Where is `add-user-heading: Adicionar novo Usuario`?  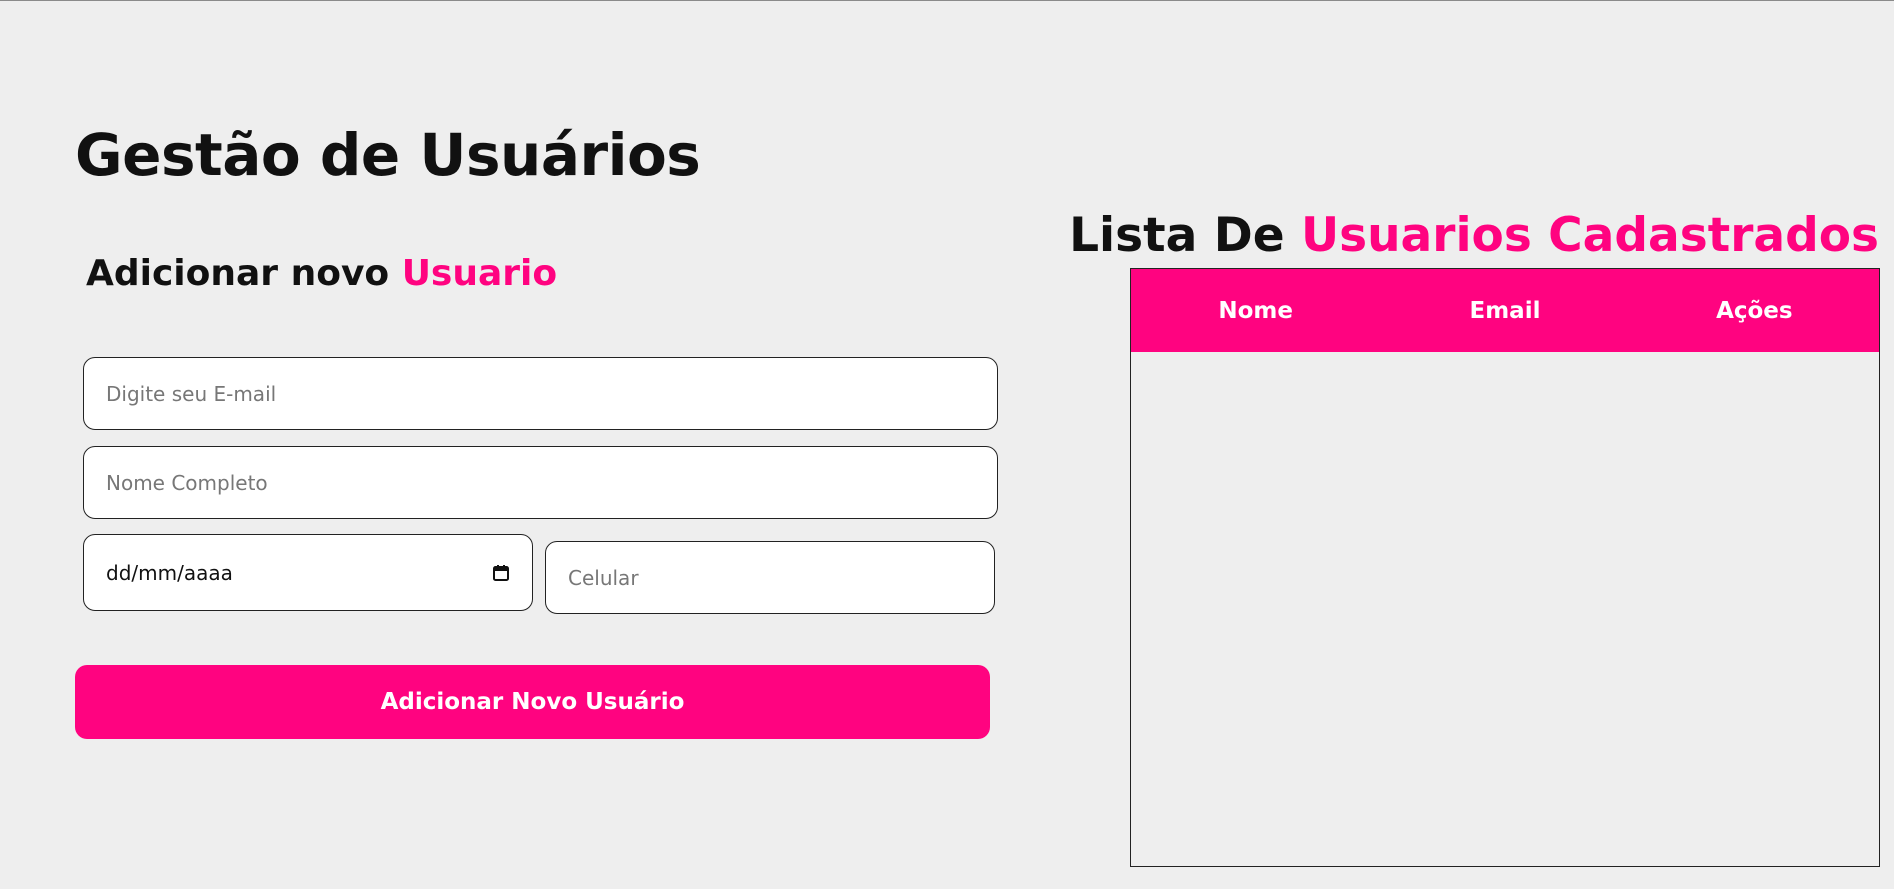
add-user-heading: Adicionar novo Usuario is located at coordinates (321, 274).